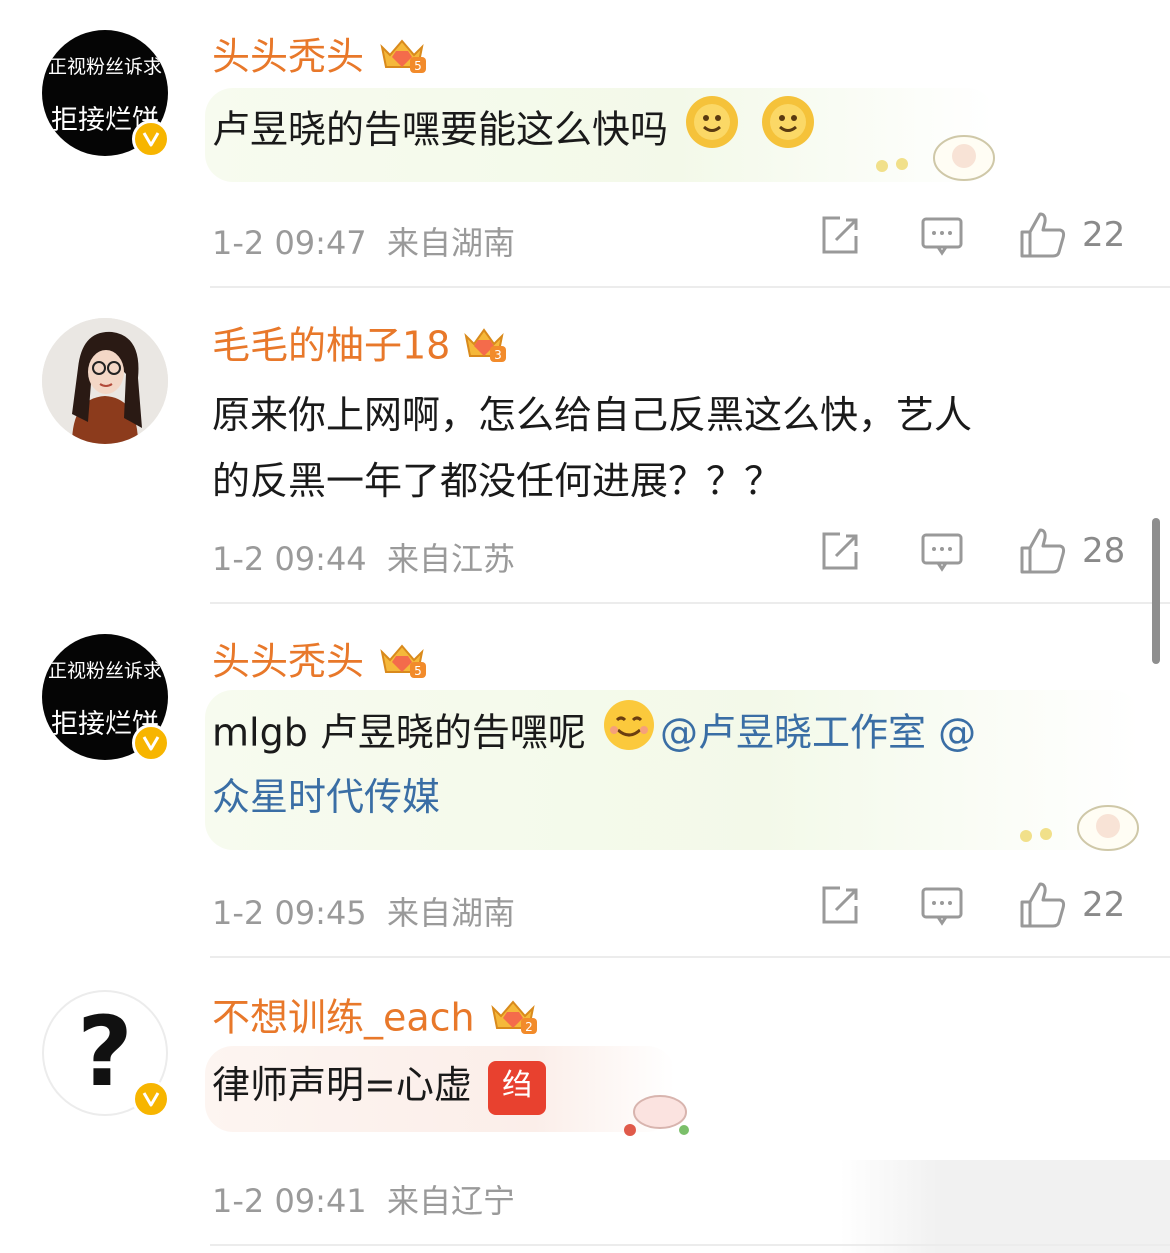  I want to click on watermark-blur, so click(1005, 1206).